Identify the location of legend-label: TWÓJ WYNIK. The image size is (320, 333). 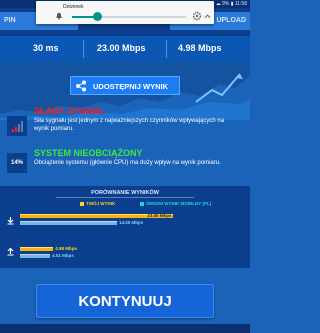
(101, 203).